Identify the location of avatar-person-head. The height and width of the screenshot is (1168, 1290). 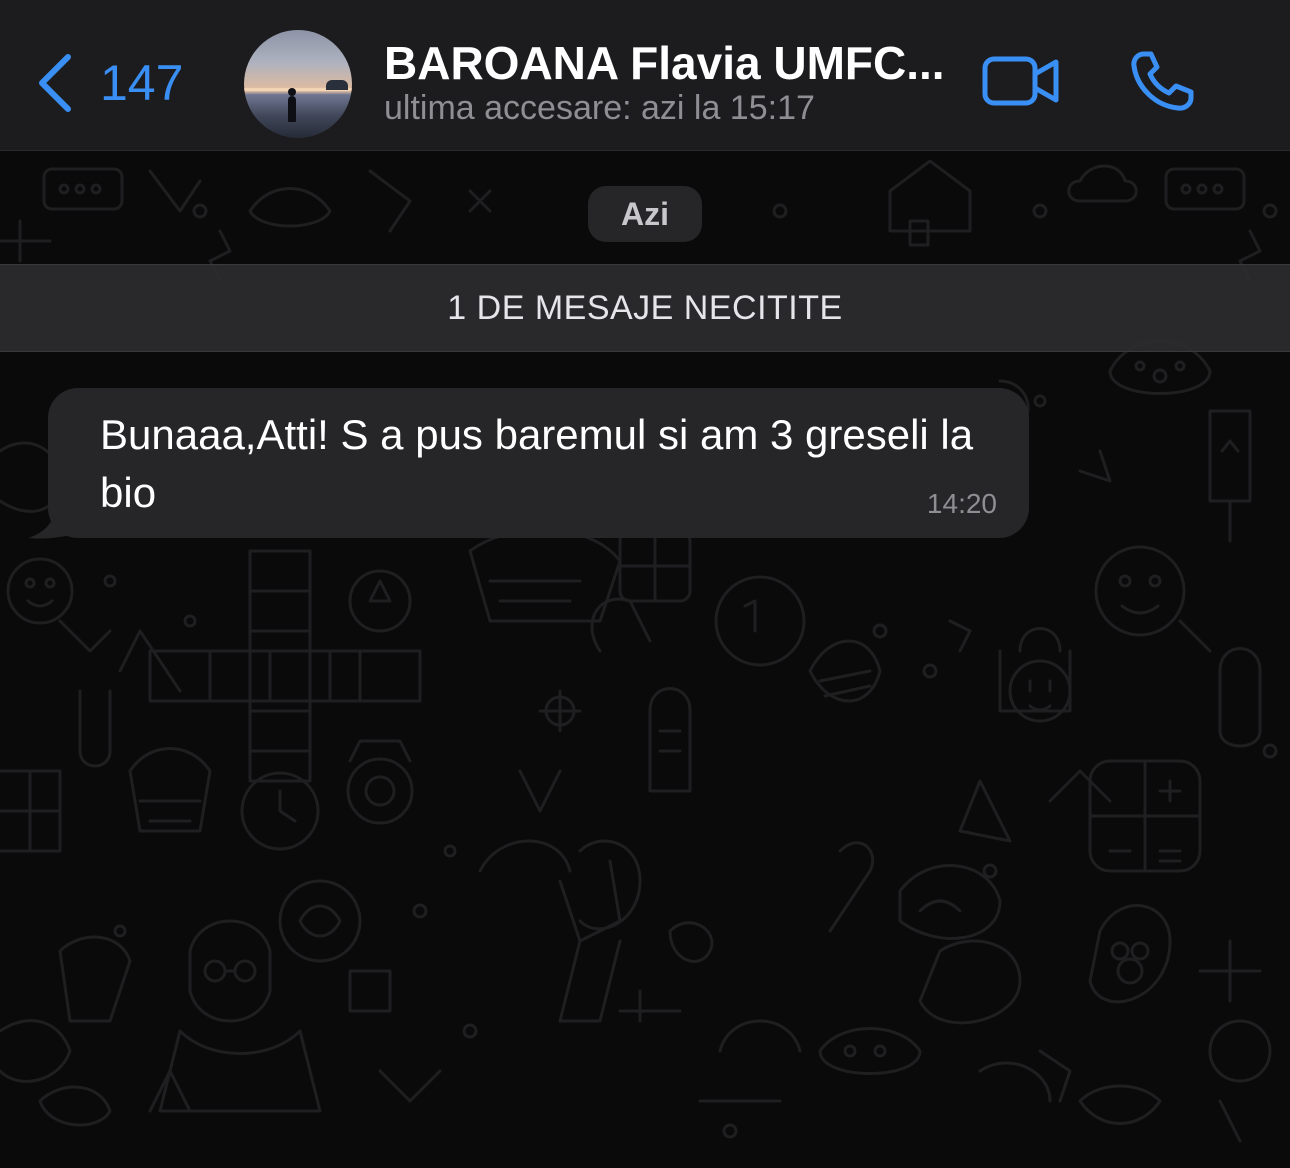
(292, 92).